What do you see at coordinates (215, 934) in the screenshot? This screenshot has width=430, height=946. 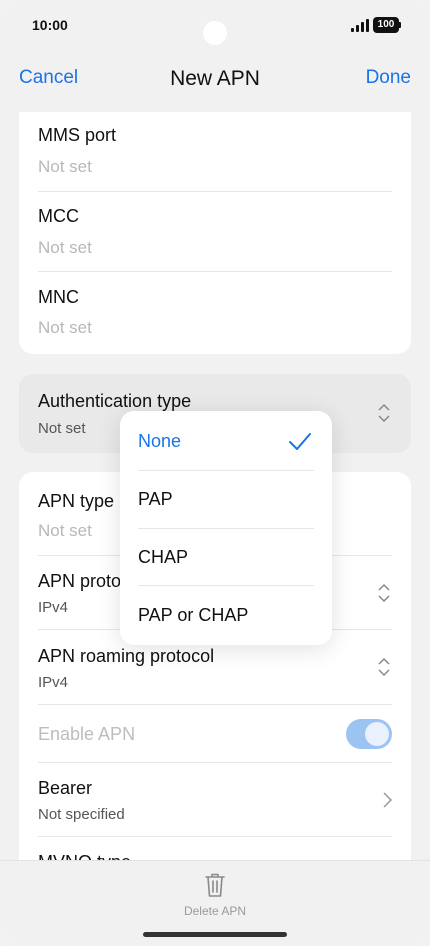 I see `home-indicator` at bounding box center [215, 934].